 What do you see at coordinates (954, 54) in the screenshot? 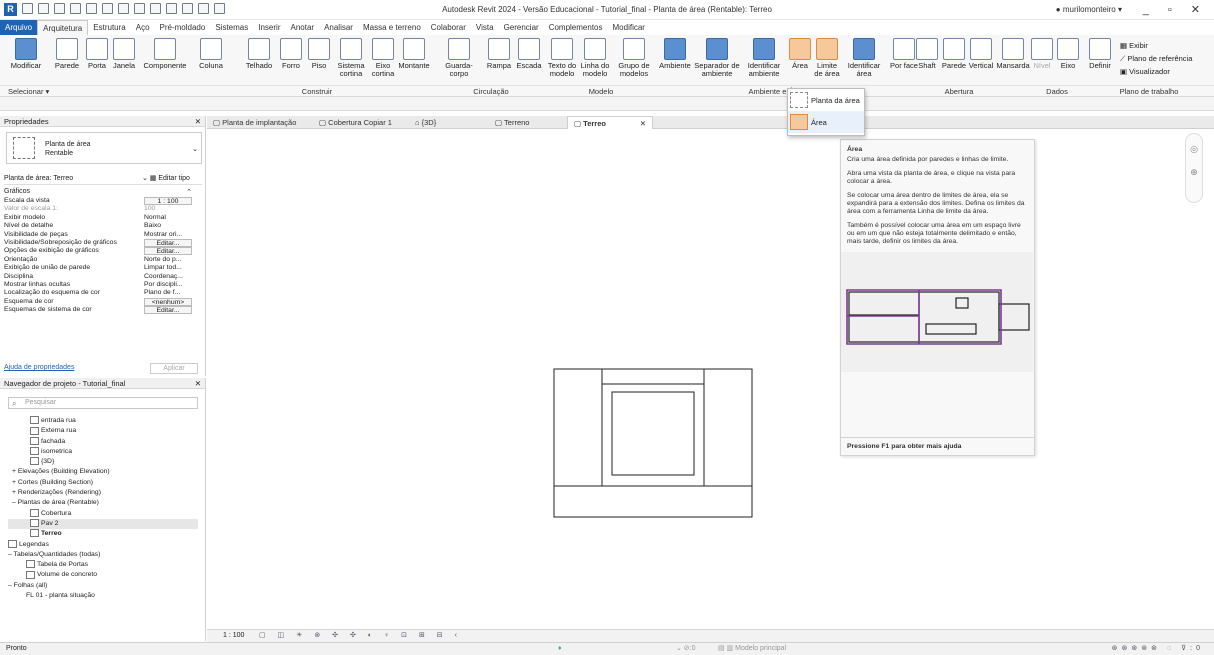
I see `wall-opening-button: Parede` at bounding box center [954, 54].